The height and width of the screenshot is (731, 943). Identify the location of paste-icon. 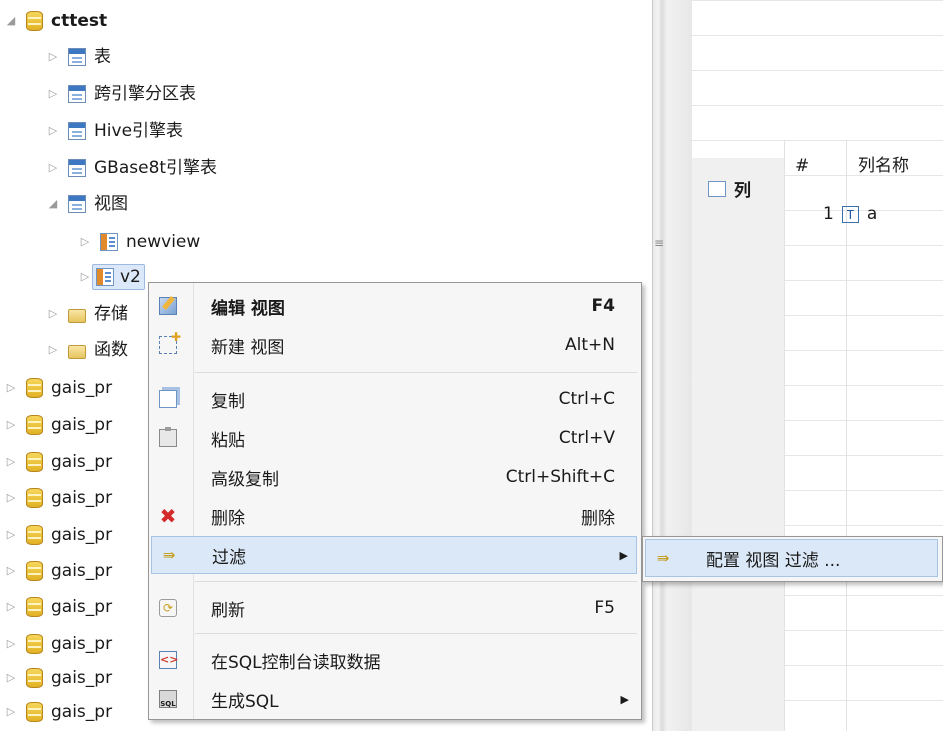
(168, 437).